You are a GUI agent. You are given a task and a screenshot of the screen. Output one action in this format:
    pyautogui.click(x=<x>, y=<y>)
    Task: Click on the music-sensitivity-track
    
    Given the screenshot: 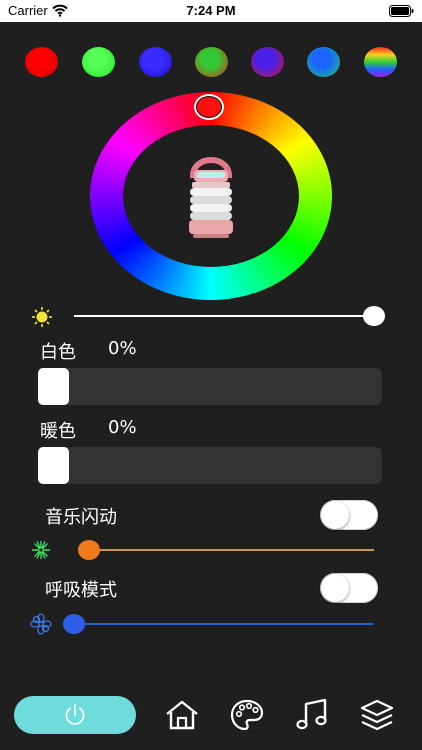 What is the action you would take?
    pyautogui.click(x=231, y=550)
    